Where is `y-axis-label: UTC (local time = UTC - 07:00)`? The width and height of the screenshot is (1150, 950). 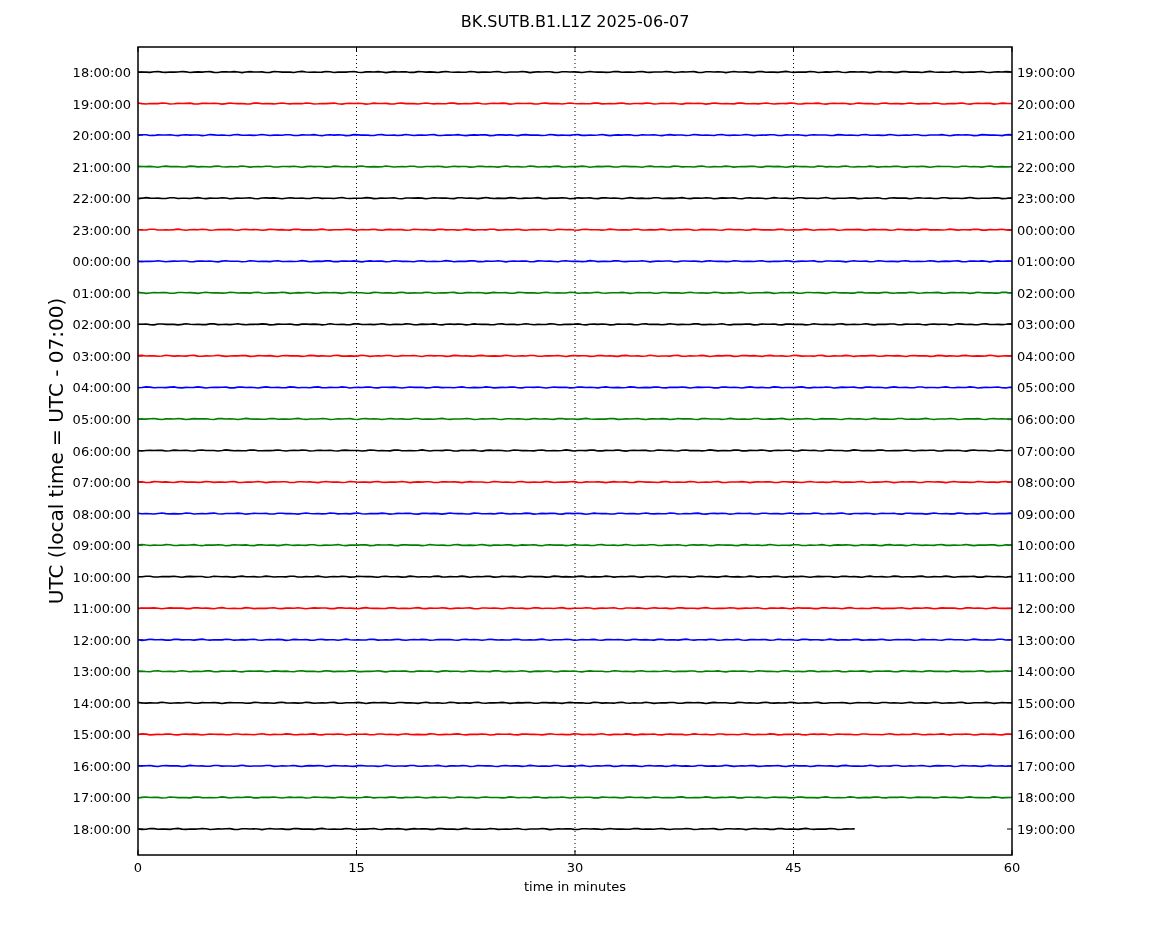
y-axis-label: UTC (local time = UTC - 07:00) is located at coordinates (56, 451).